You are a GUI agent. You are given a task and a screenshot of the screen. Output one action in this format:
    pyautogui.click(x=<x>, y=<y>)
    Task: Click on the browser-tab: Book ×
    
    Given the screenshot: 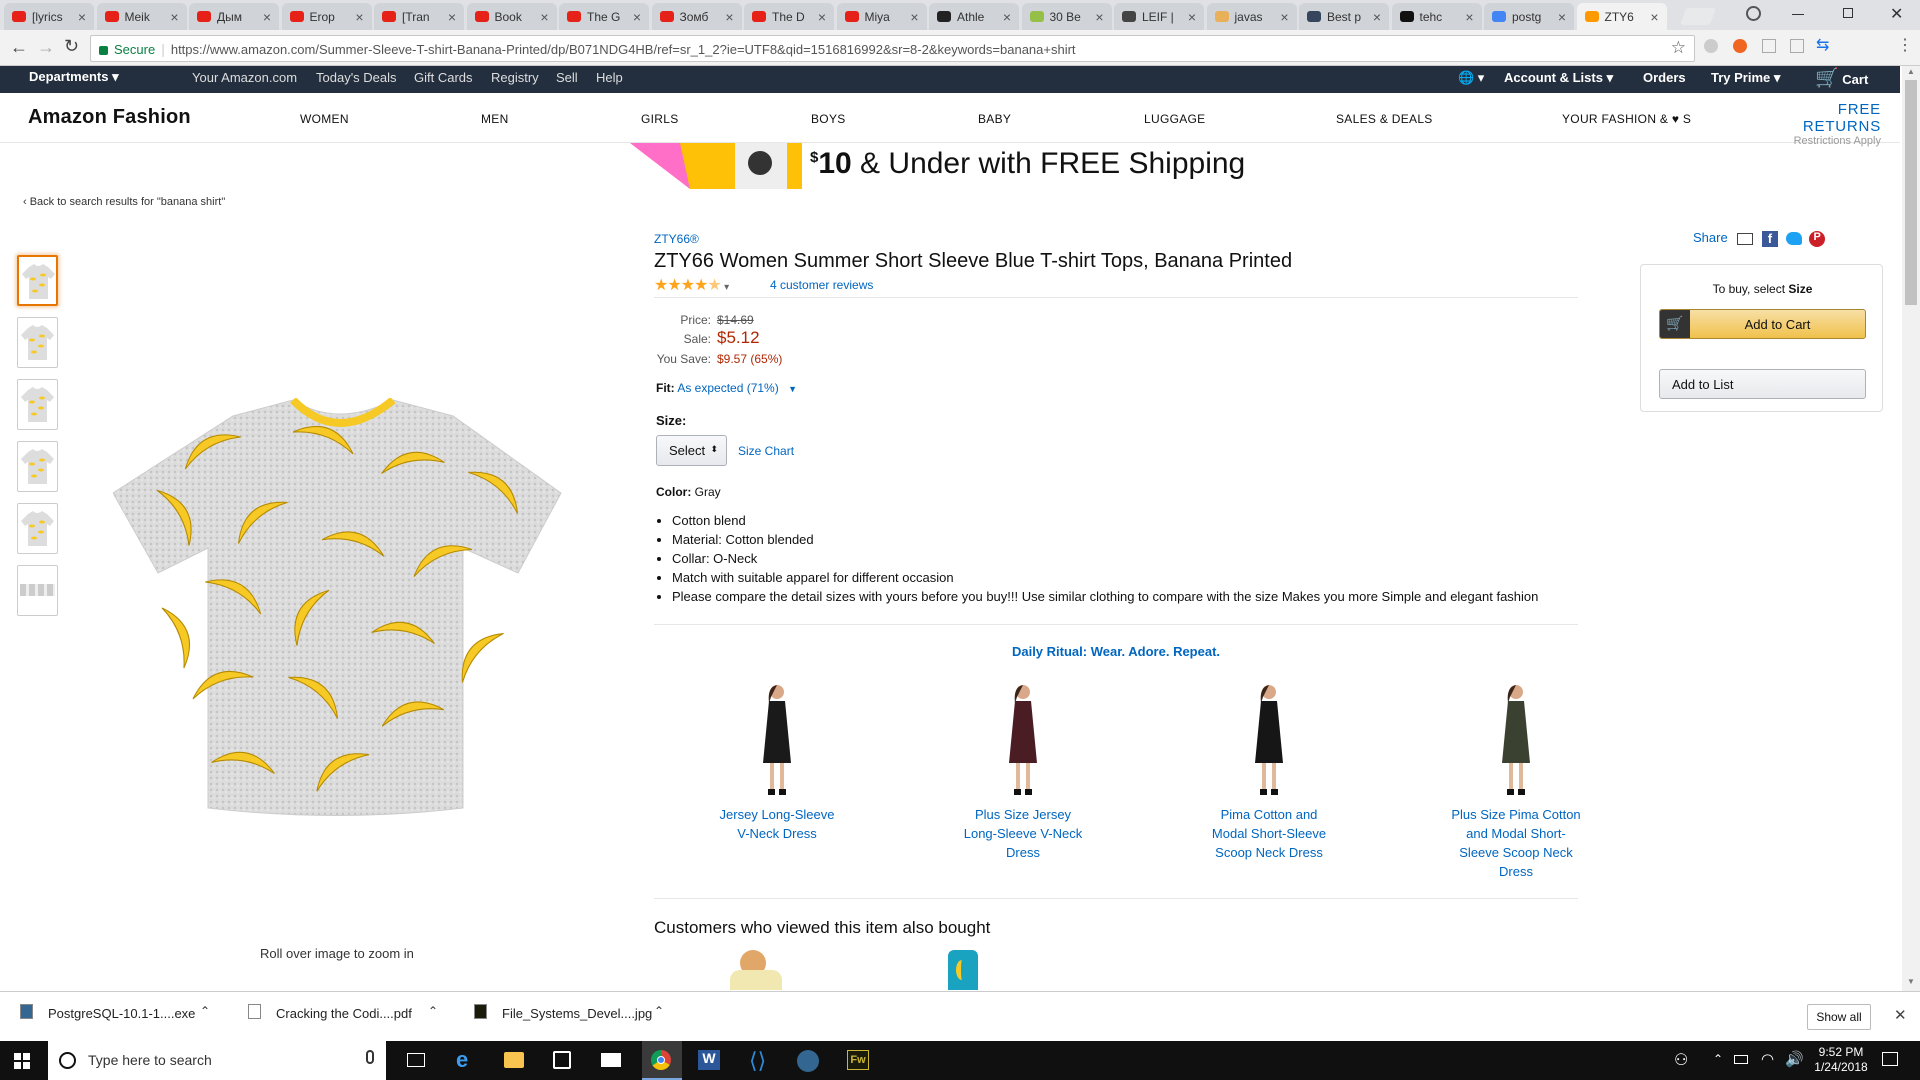 What is the action you would take?
    pyautogui.click(x=511, y=16)
    